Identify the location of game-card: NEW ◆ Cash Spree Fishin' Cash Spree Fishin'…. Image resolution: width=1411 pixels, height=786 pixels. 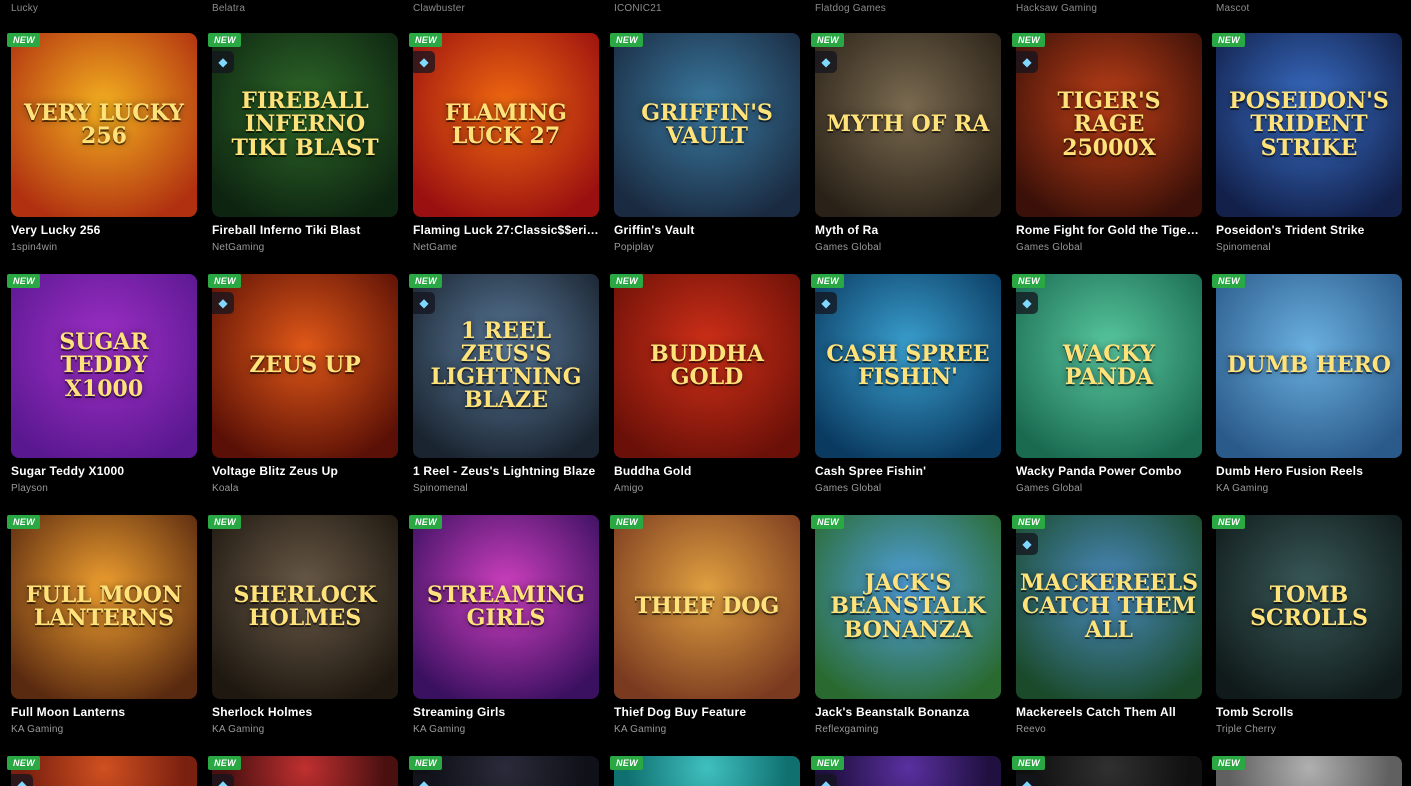
(906, 384).